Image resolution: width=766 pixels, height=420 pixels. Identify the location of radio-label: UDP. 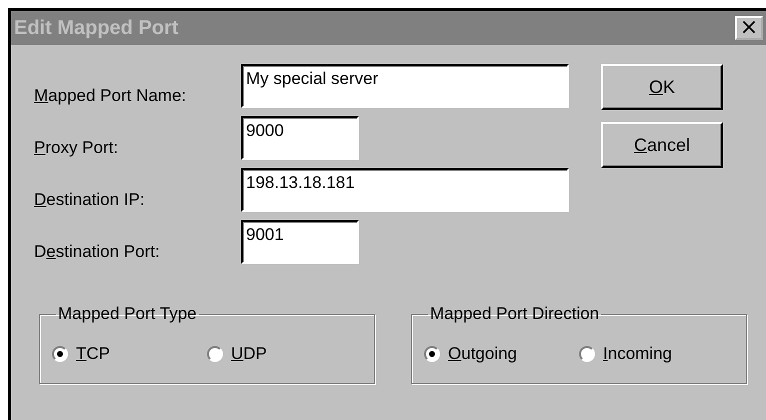
(249, 354).